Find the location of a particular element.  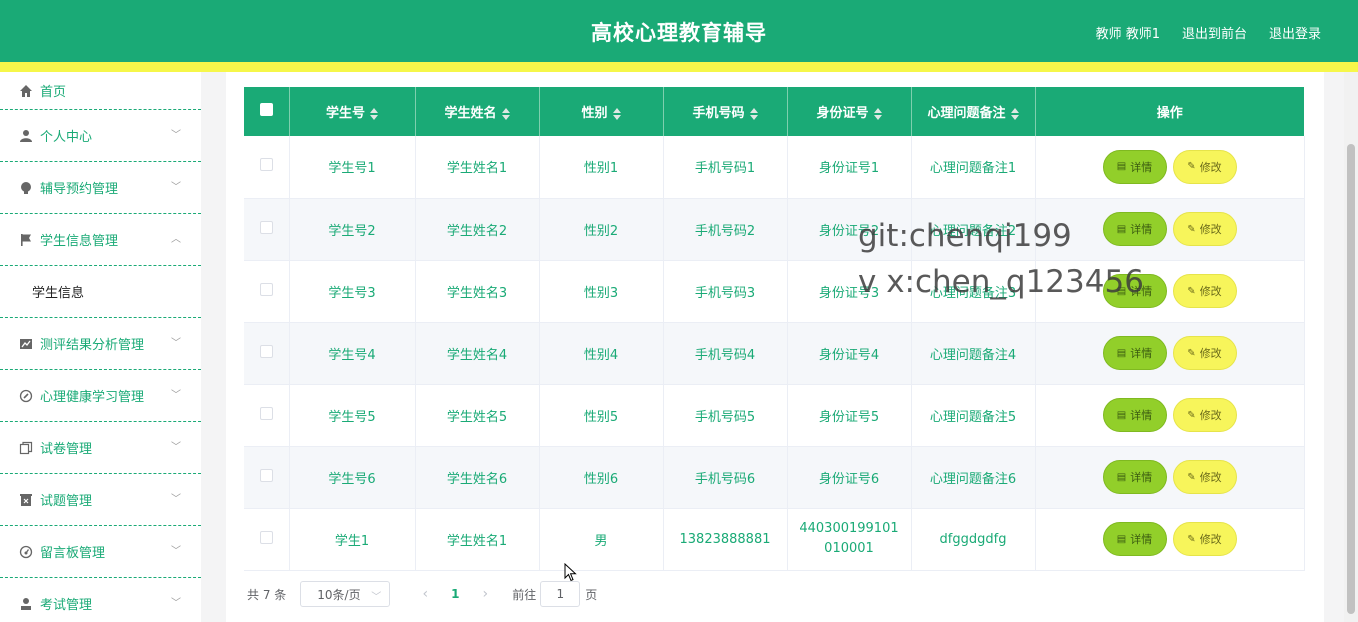

page-suffix-label: 页 is located at coordinates (591, 594).